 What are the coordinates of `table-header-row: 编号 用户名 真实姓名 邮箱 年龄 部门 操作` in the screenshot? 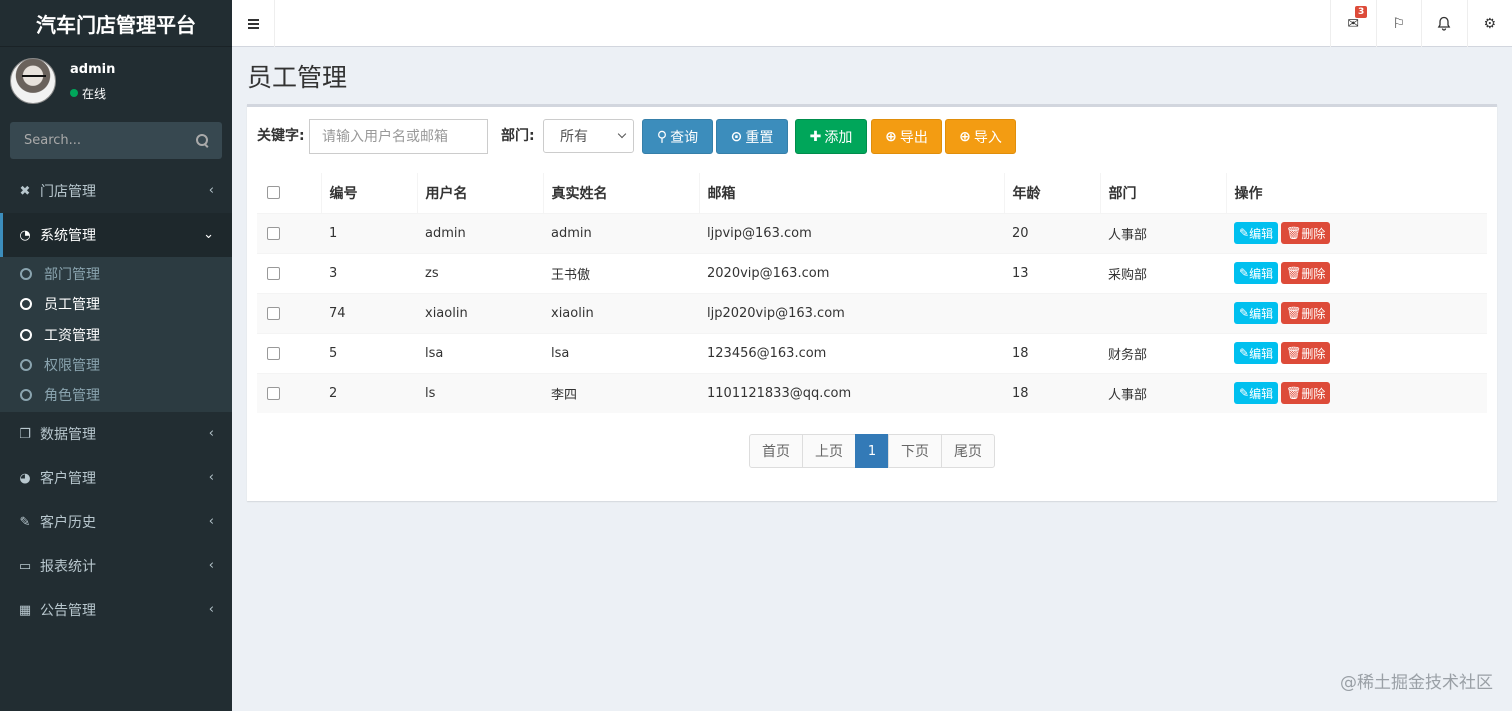 It's located at (872, 193).